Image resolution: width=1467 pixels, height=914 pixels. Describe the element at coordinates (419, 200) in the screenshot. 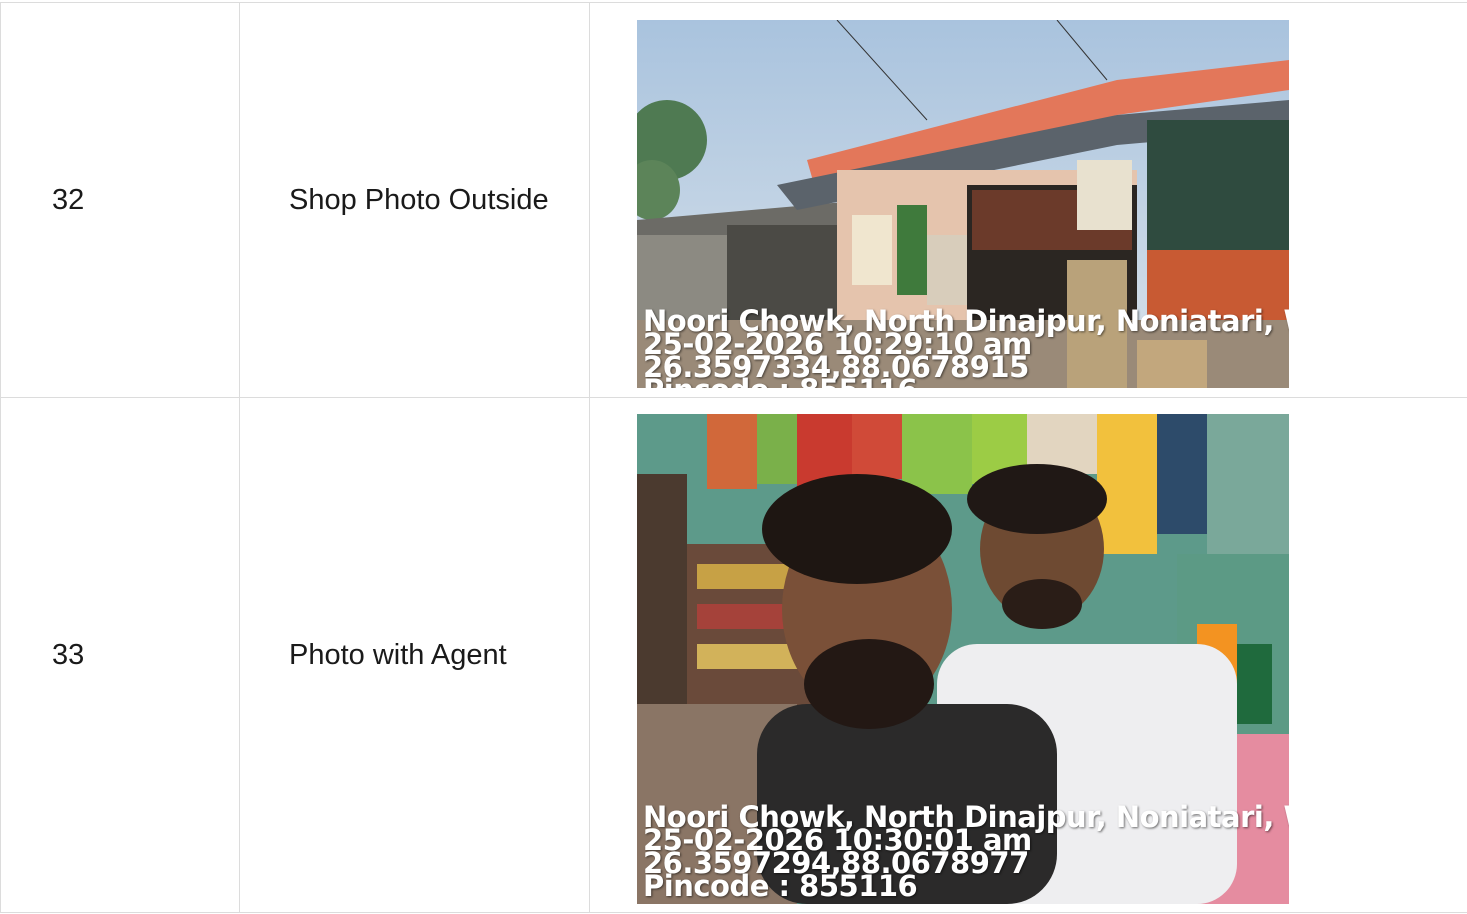

I see `row-label: Shop Photo Outside` at that location.